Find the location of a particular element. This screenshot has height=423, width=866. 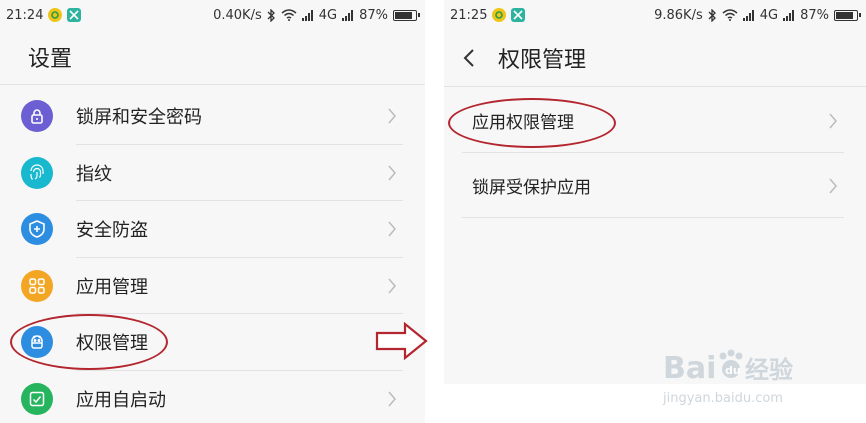

settings-item-permission-management: 权限管理 is located at coordinates (212, 342).